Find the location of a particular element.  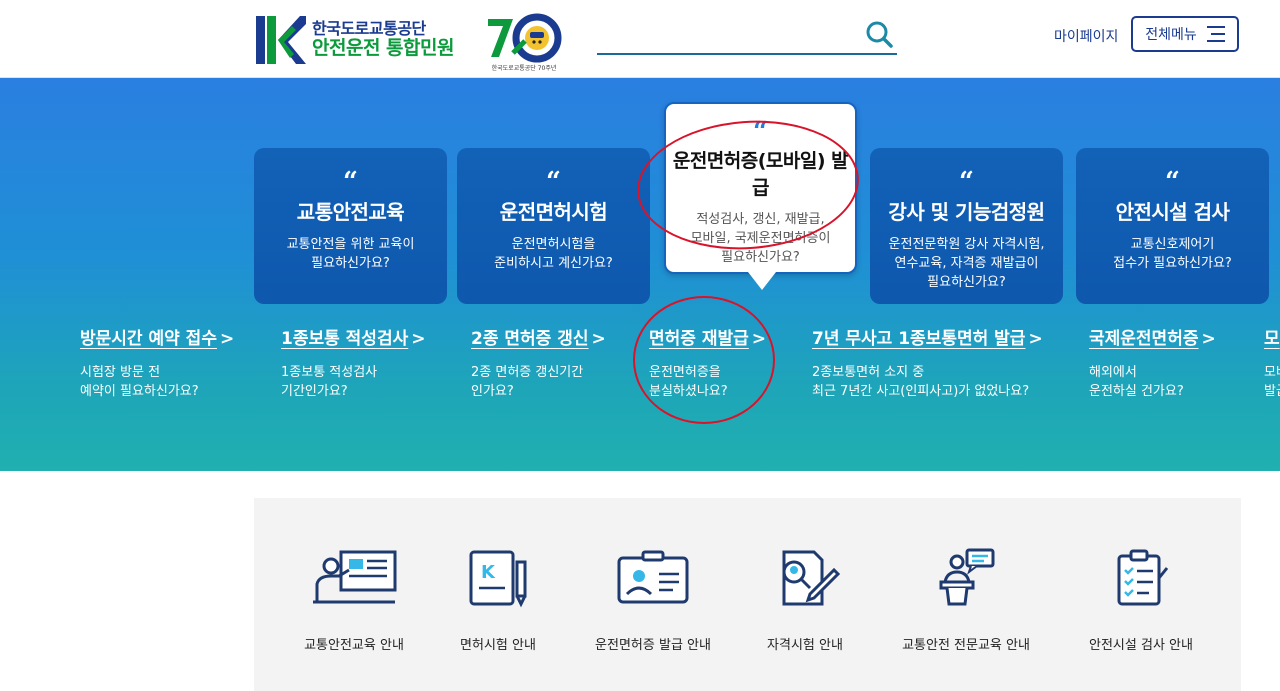

card-desc: 적성검사, 갱신, 재발급, 모바일, 국제운전면허증이 필요하신가요? is located at coordinates (760, 238).